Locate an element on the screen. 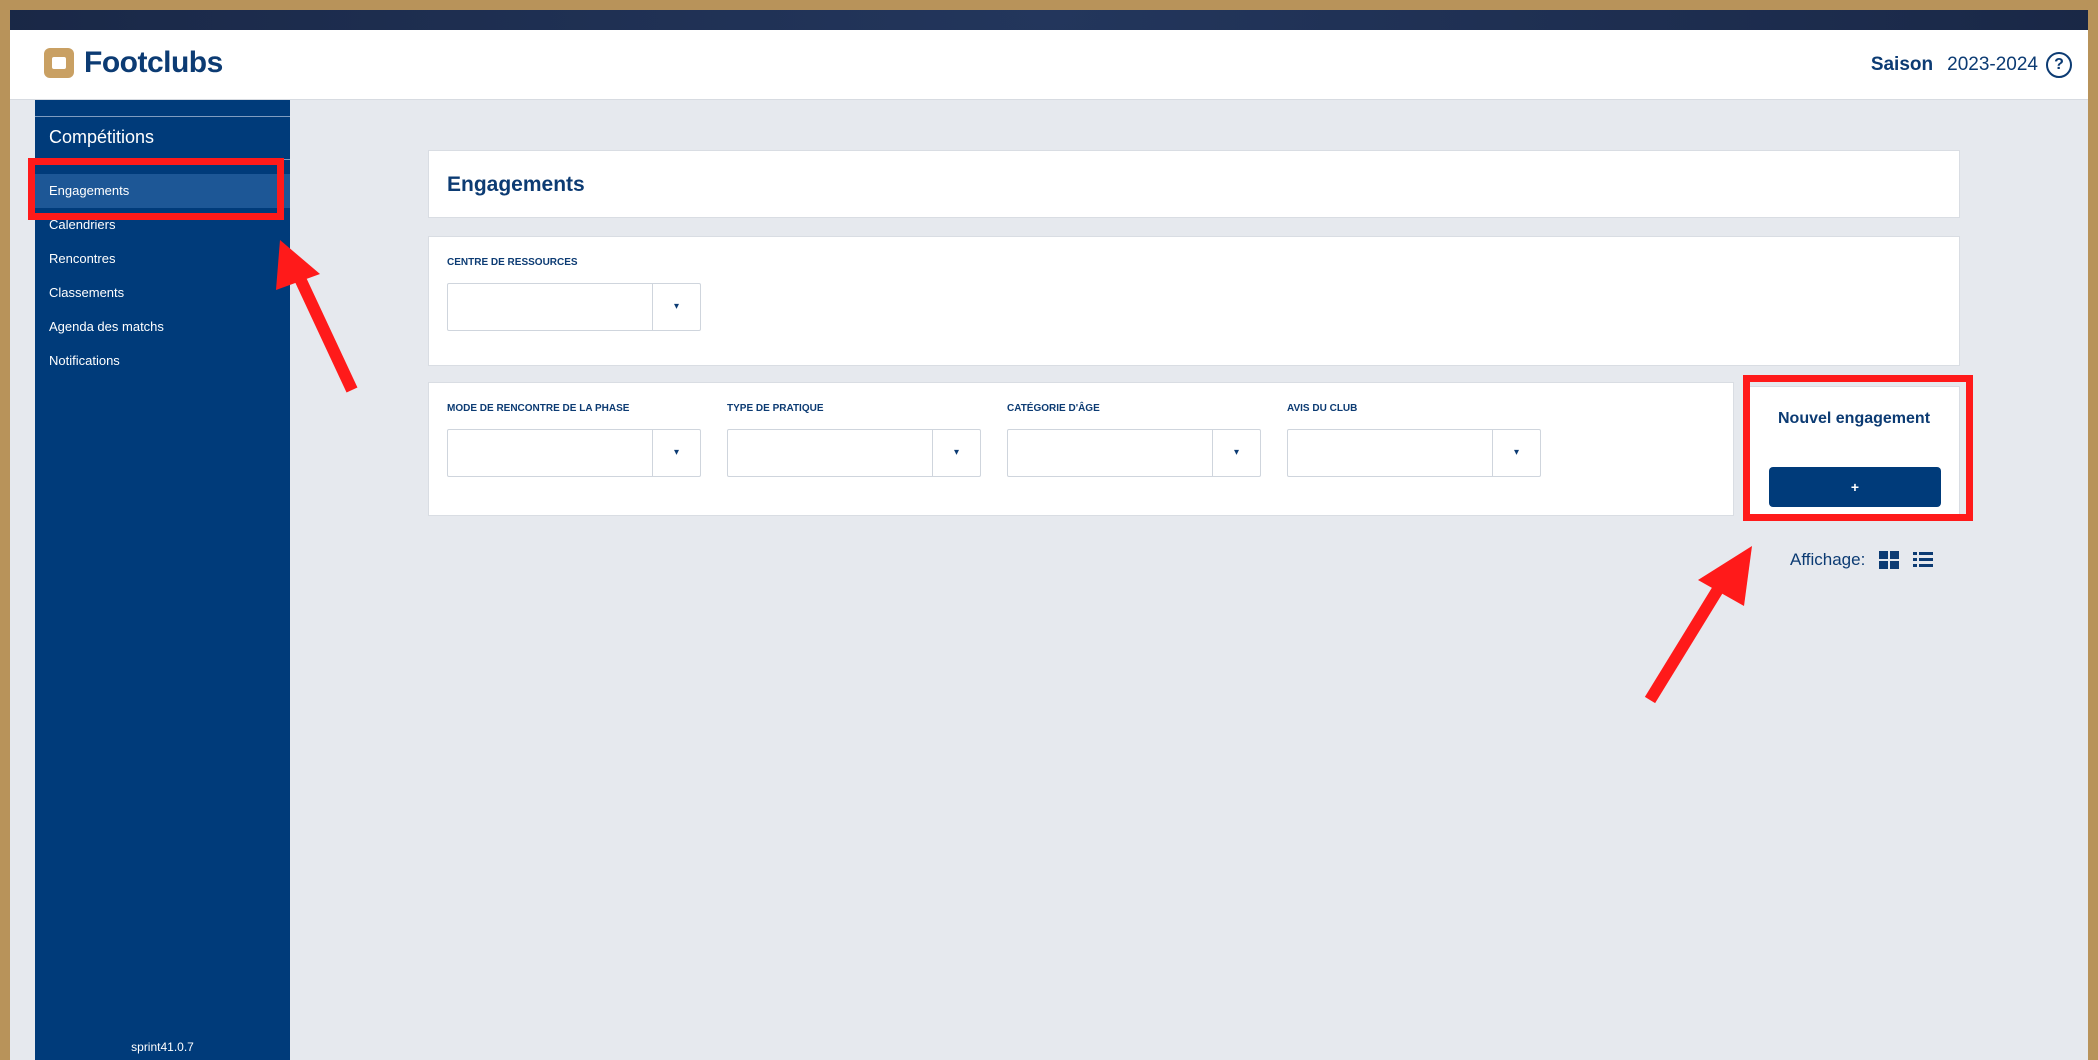  brand-name: Footclubs is located at coordinates (153, 62).